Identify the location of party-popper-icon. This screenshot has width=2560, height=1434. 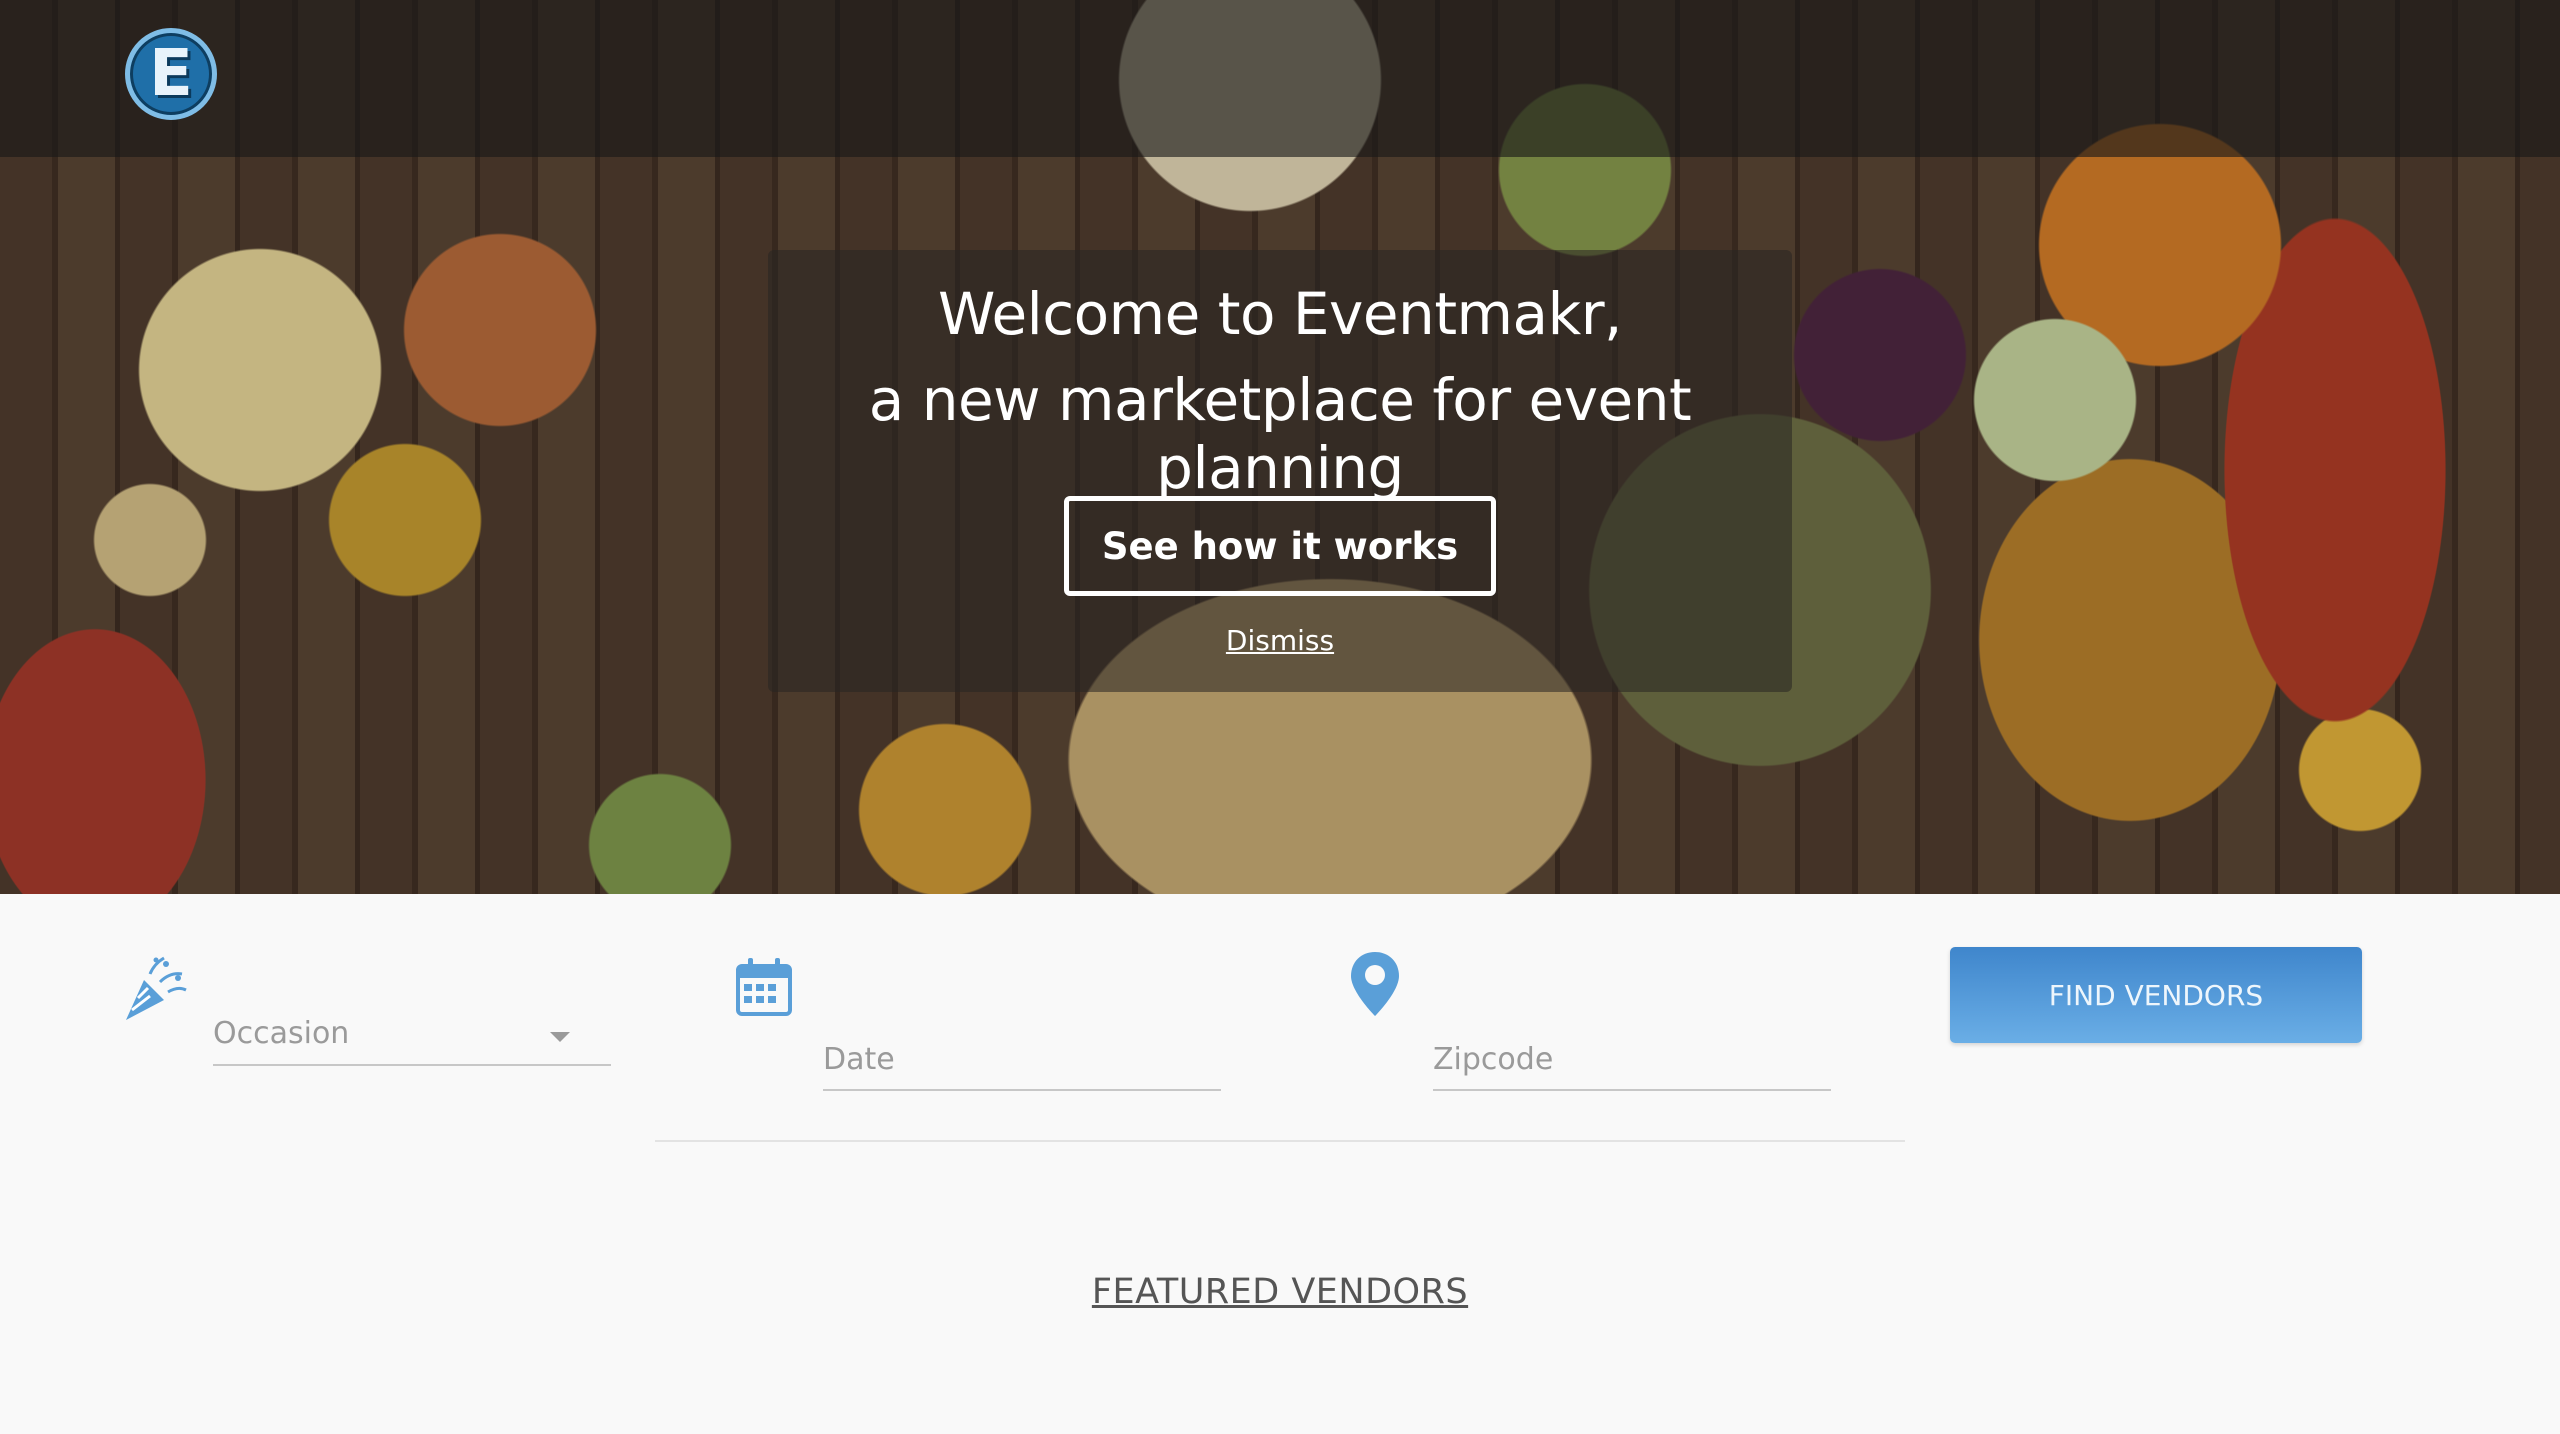
(156, 988).